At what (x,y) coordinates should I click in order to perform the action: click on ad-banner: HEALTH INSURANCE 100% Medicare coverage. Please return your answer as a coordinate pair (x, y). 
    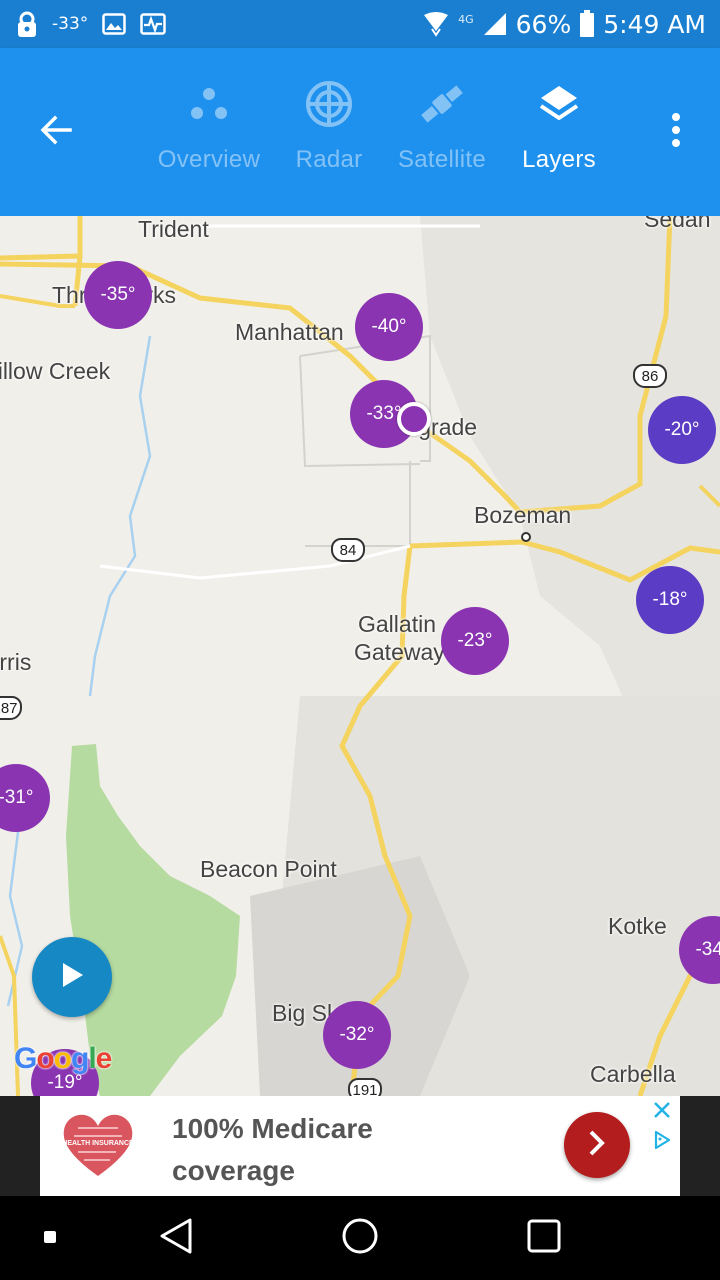
    Looking at the image, I should click on (360, 1146).